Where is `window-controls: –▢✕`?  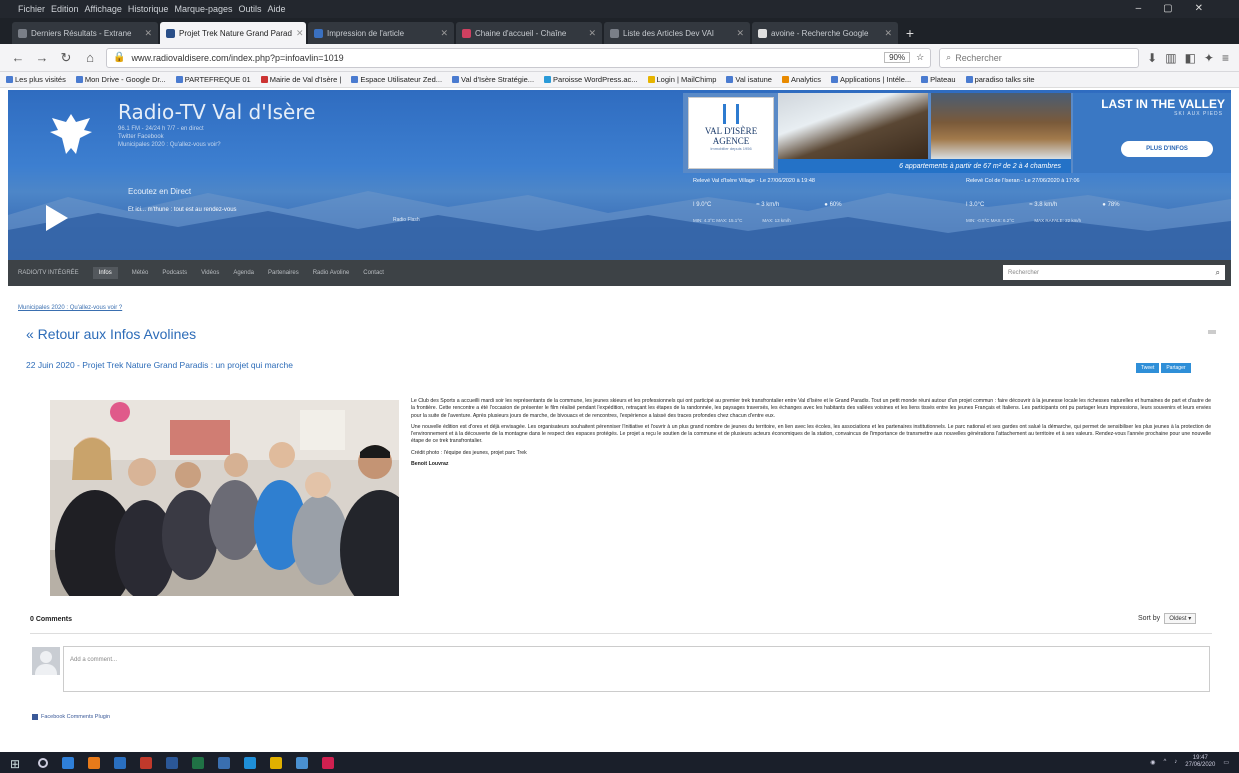
window-controls: –▢✕ is located at coordinates (1180, 8).